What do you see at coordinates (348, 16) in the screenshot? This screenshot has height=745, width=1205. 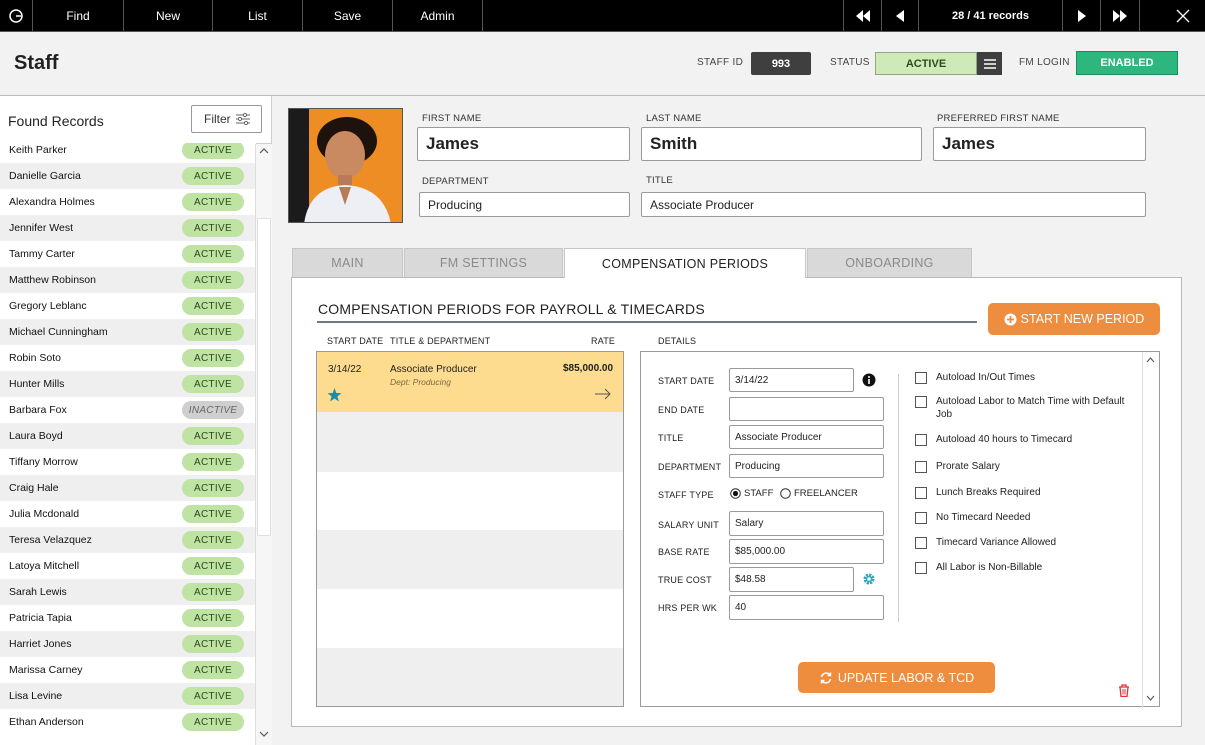 I see `save-button: Save` at bounding box center [348, 16].